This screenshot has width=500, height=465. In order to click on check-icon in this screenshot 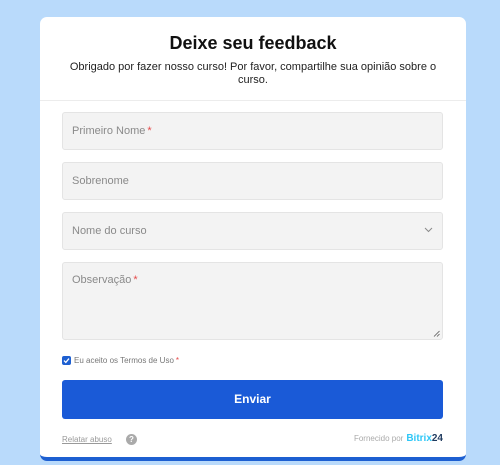, I will do `click(66, 360)`.